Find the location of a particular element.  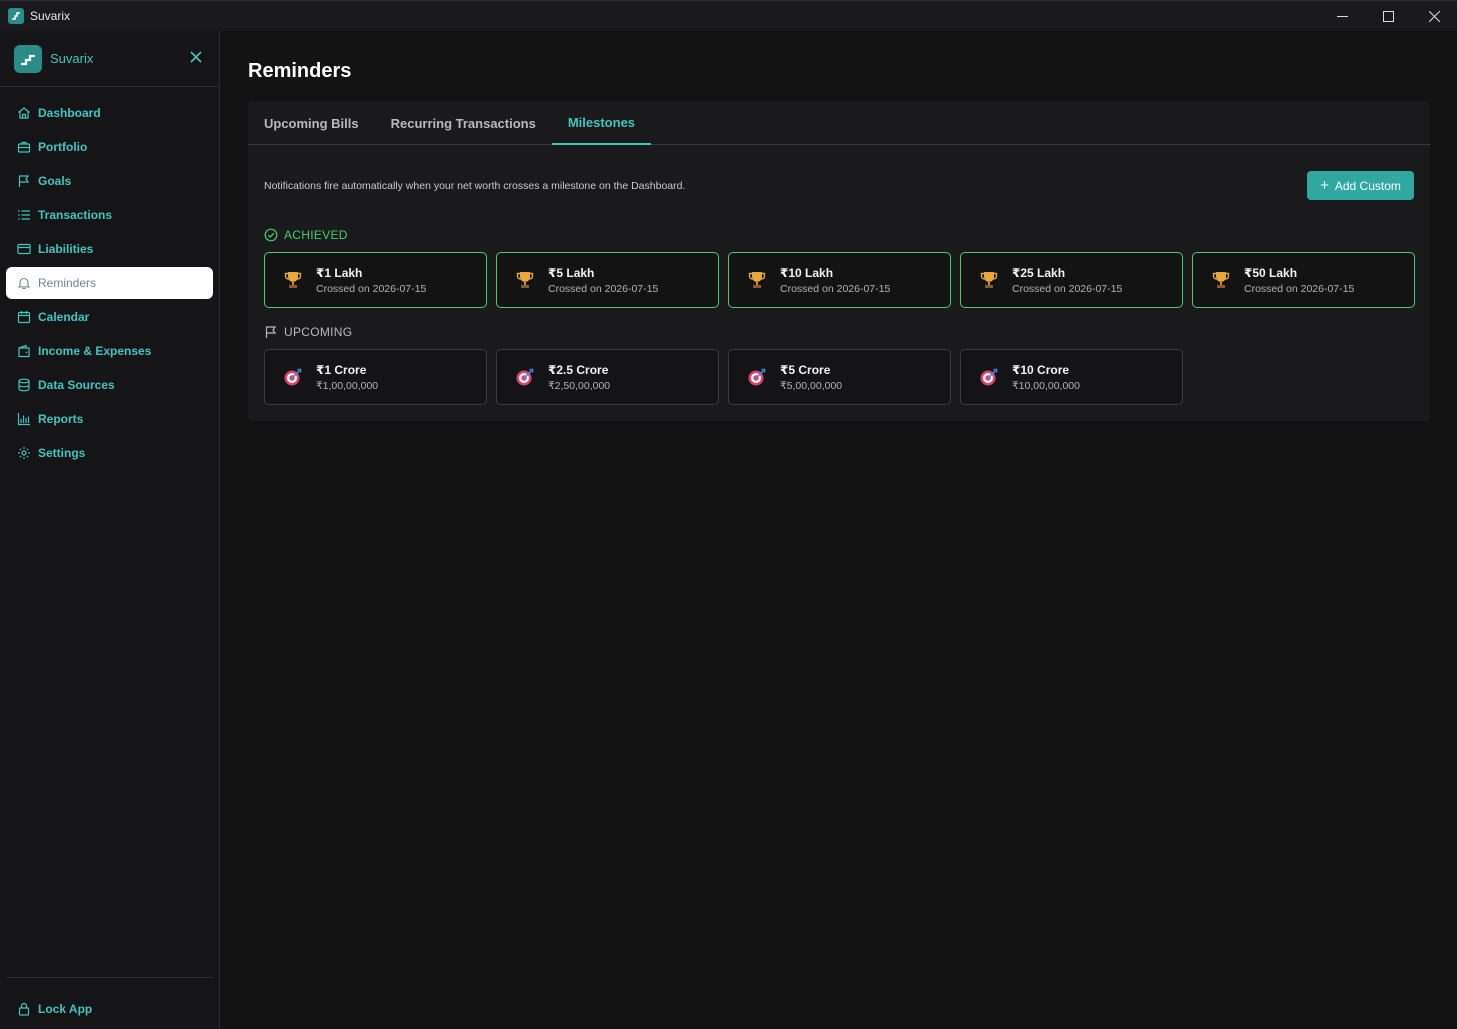

sidebar-item-label: Liabilities is located at coordinates (66, 249).